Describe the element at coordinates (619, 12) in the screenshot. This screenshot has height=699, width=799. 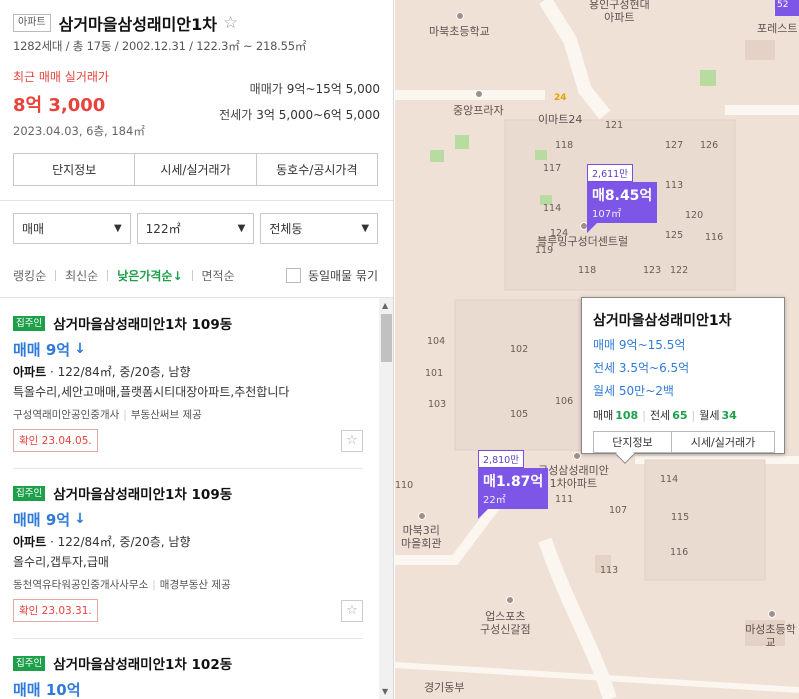
I see `poi-label: 용인구성현대 아파트` at that location.